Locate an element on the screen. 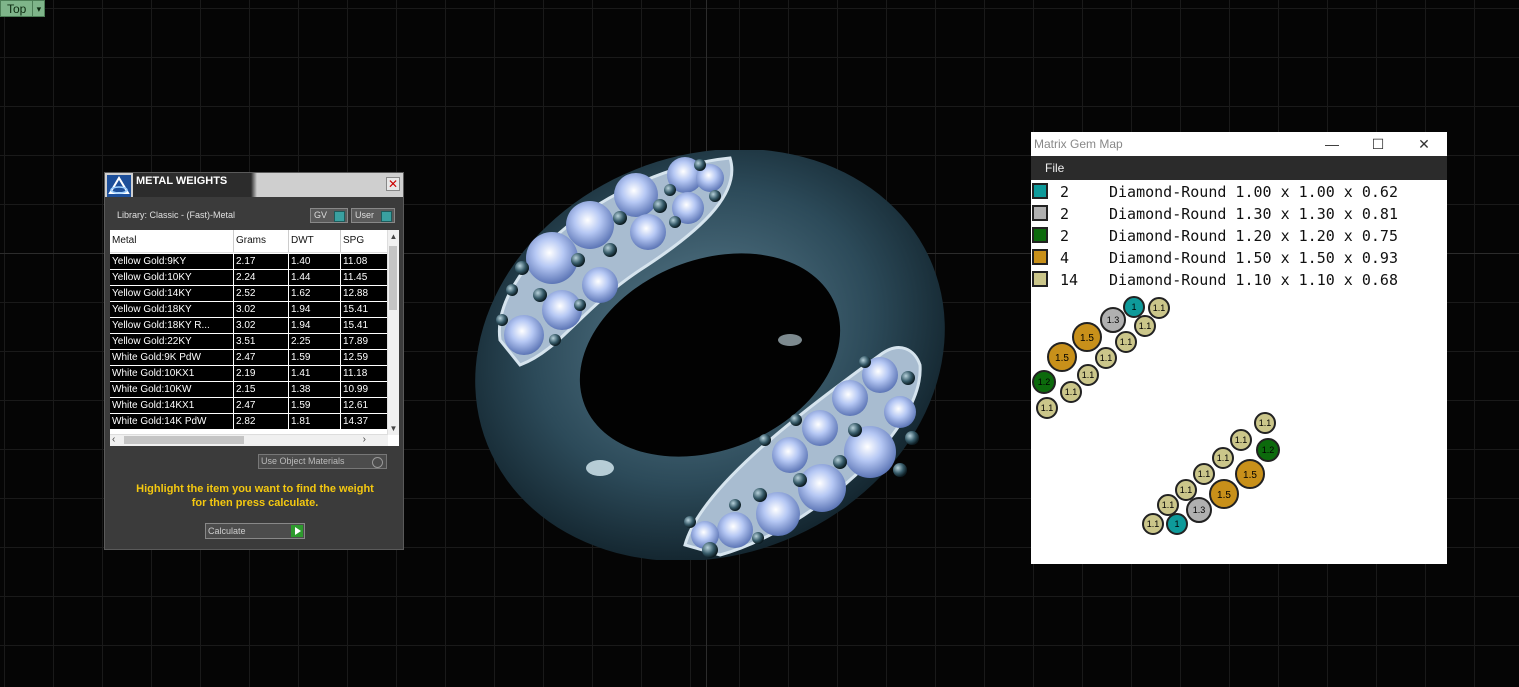 This screenshot has height=687, width=1519. table-row: White Gold:14K PdW 2.82 1.81 14.37 is located at coordinates (249, 422).